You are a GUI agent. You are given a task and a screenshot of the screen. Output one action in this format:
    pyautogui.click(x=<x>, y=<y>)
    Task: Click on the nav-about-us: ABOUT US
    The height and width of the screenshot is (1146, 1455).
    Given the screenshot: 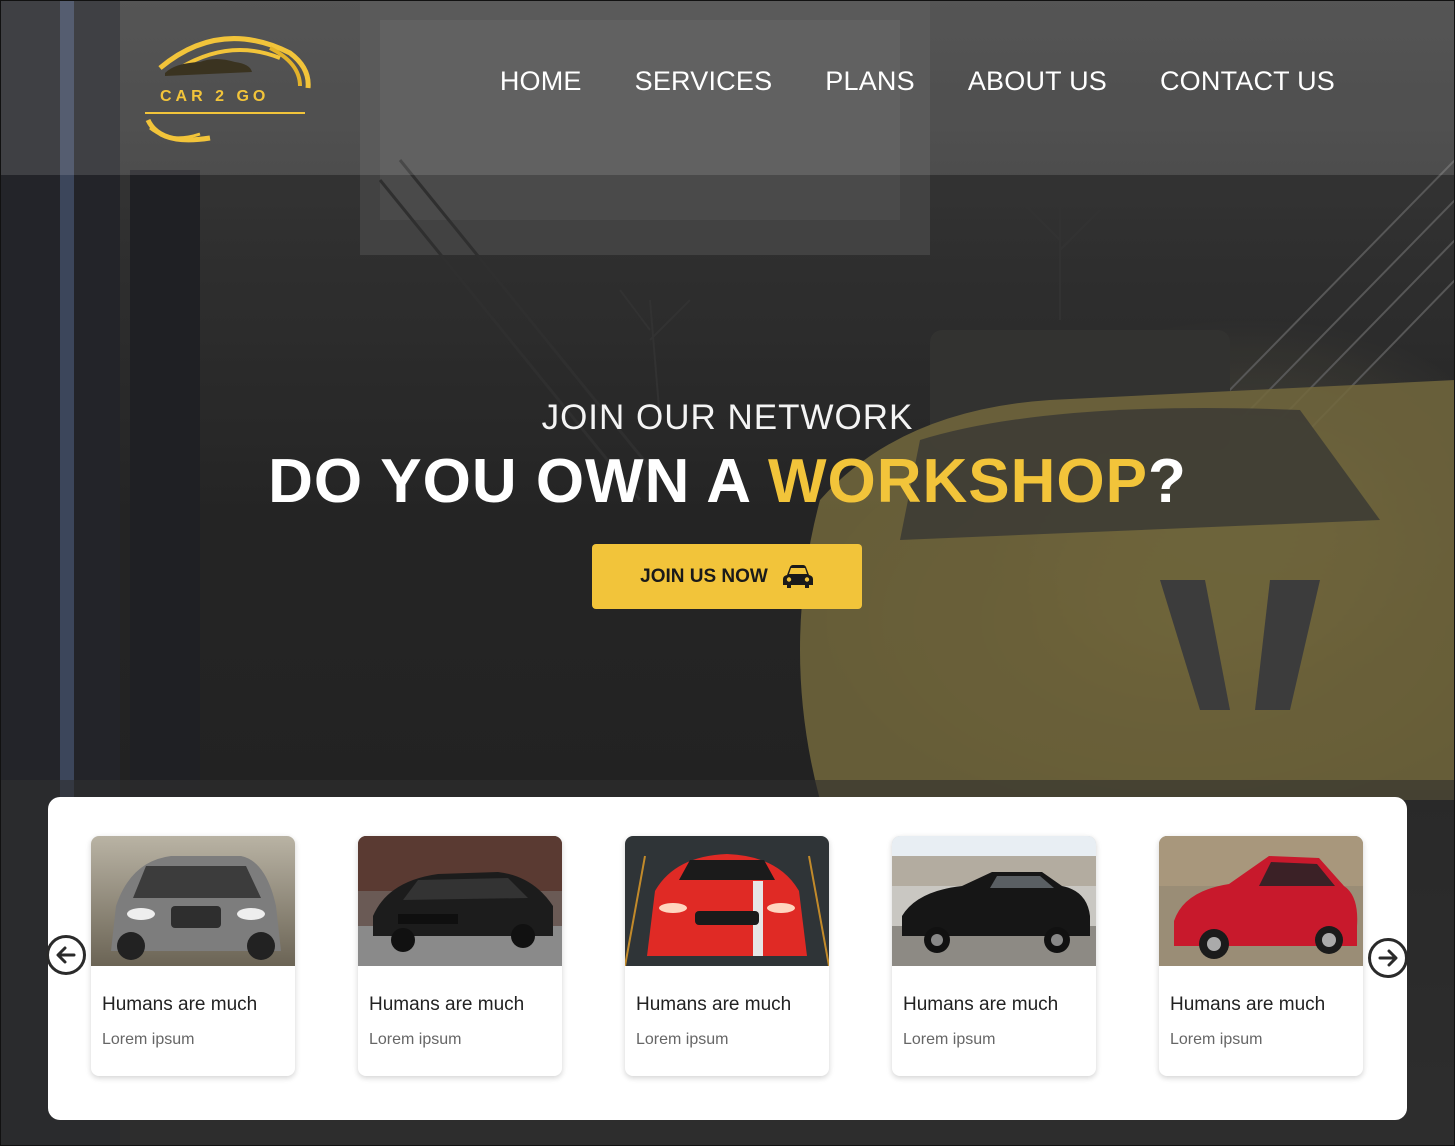 What is the action you would take?
    pyautogui.click(x=1037, y=81)
    